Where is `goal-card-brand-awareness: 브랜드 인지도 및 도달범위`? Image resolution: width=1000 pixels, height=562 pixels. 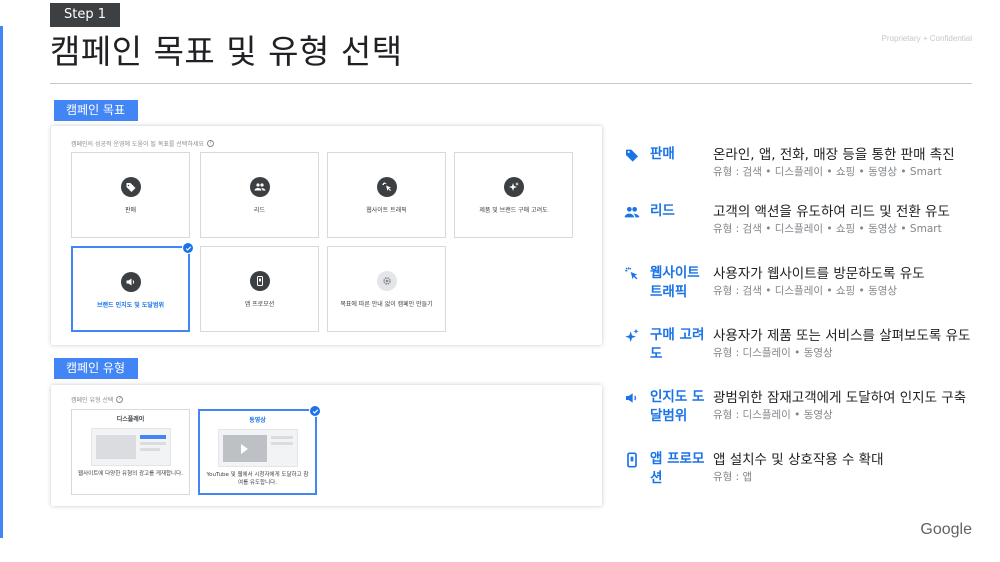 goal-card-brand-awareness: 브랜드 인지도 및 도달범위 is located at coordinates (132, 287).